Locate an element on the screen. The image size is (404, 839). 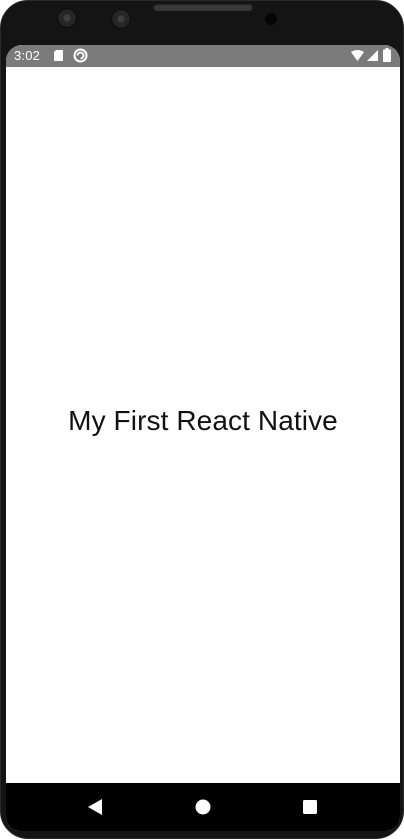
back-button is located at coordinates (95, 807).